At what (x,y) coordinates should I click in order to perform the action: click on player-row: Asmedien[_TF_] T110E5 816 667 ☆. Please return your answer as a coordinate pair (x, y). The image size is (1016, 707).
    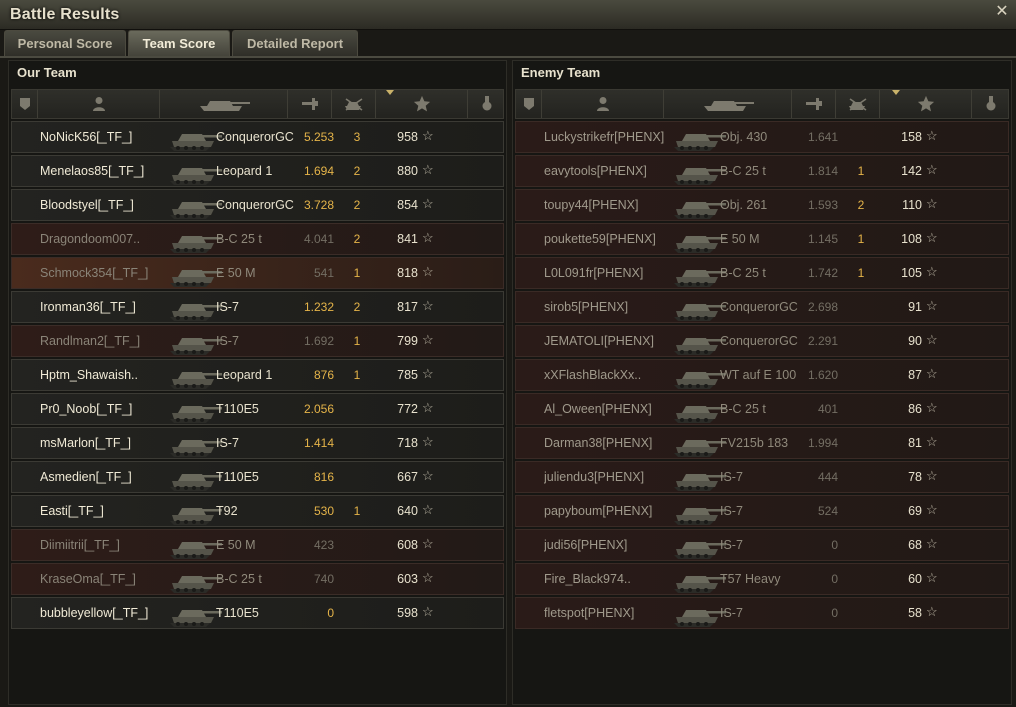
    Looking at the image, I should click on (257, 477).